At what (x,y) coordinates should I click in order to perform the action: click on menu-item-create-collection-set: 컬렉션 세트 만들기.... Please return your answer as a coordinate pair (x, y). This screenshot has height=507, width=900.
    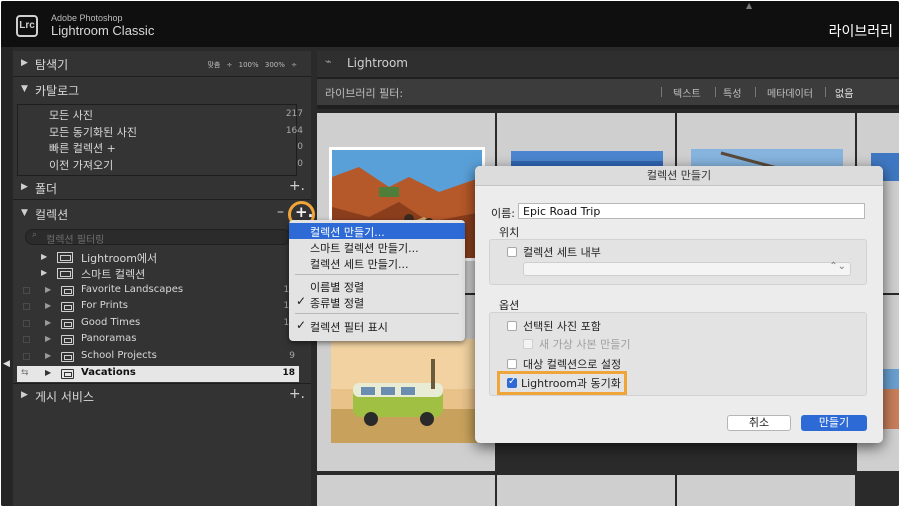
    Looking at the image, I should click on (377, 263).